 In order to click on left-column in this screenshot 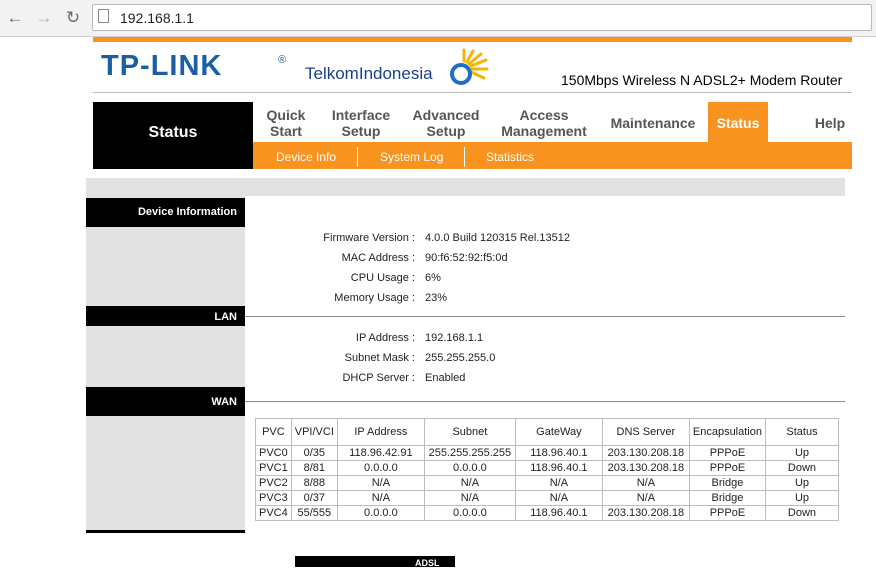, I will do `click(165, 364)`.